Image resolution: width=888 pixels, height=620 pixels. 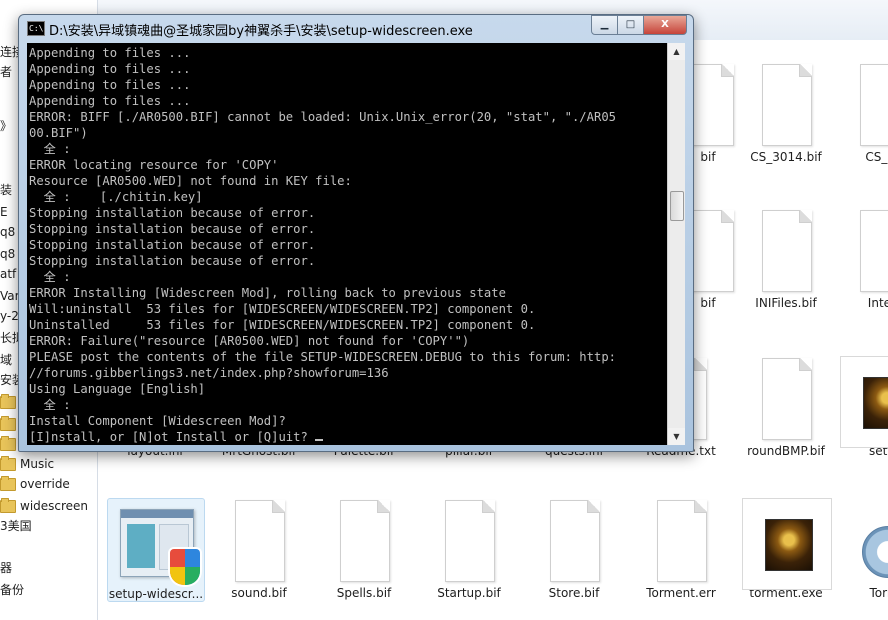 I want to click on file-item: Startup.bif, so click(x=469, y=549).